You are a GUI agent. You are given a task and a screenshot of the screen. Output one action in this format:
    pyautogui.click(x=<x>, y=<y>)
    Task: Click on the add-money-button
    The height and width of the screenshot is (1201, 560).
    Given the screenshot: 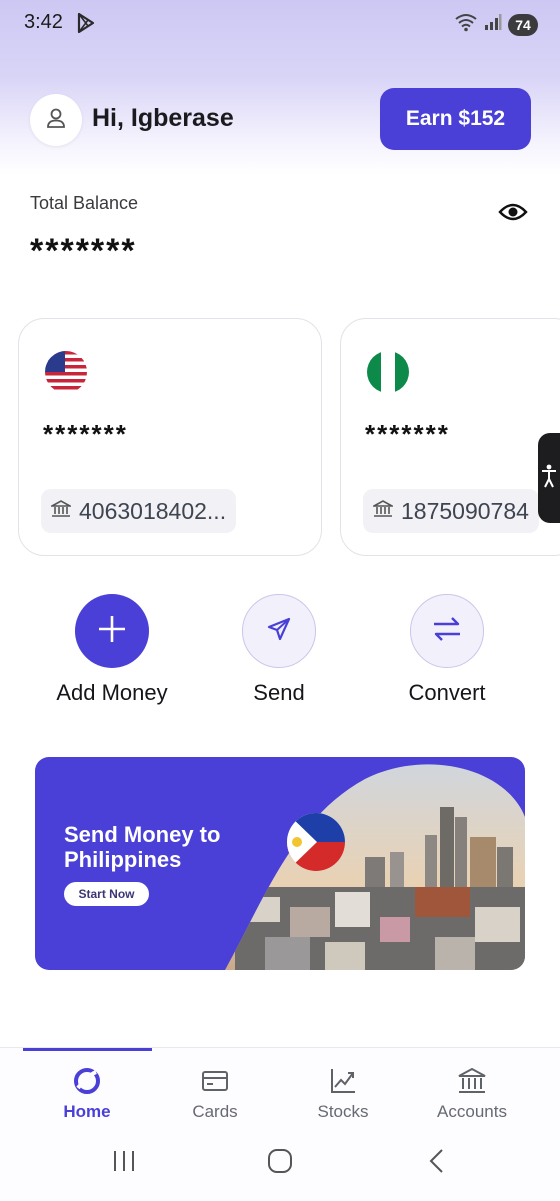 What is the action you would take?
    pyautogui.click(x=112, y=631)
    